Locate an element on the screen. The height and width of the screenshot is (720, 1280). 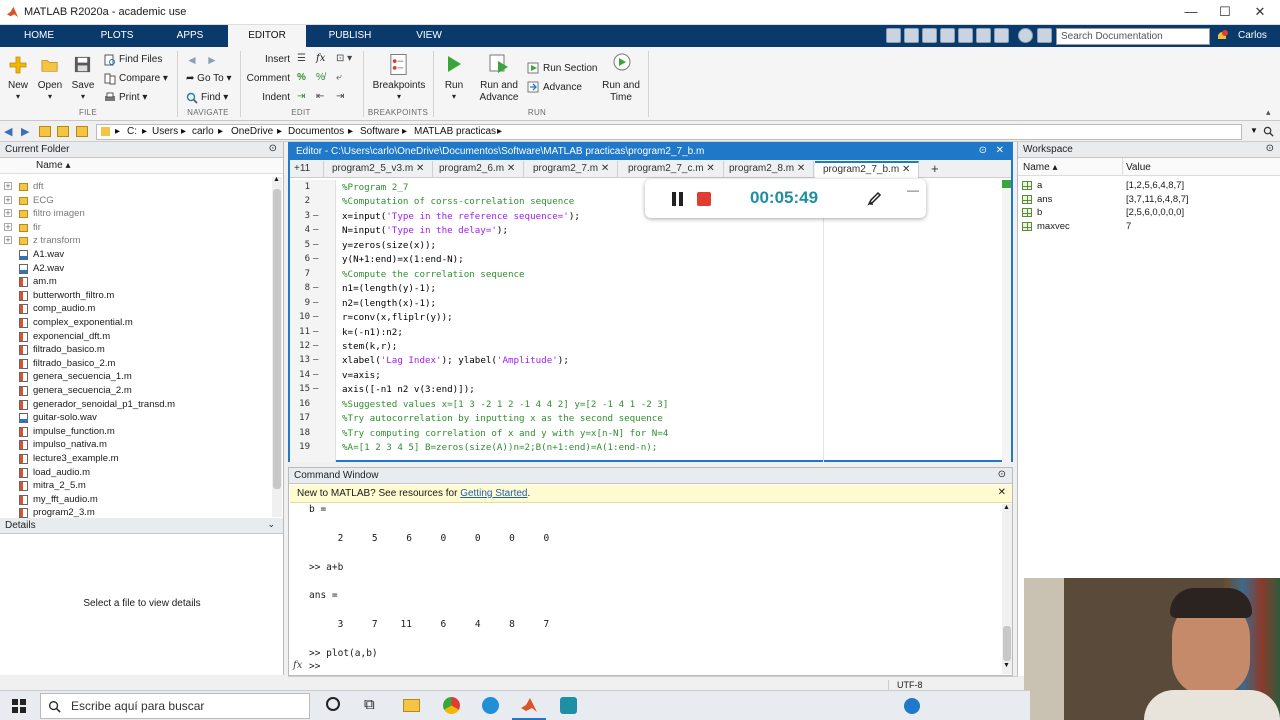
open-dropdown-icon: ▾ is located at coordinates (50, 96).